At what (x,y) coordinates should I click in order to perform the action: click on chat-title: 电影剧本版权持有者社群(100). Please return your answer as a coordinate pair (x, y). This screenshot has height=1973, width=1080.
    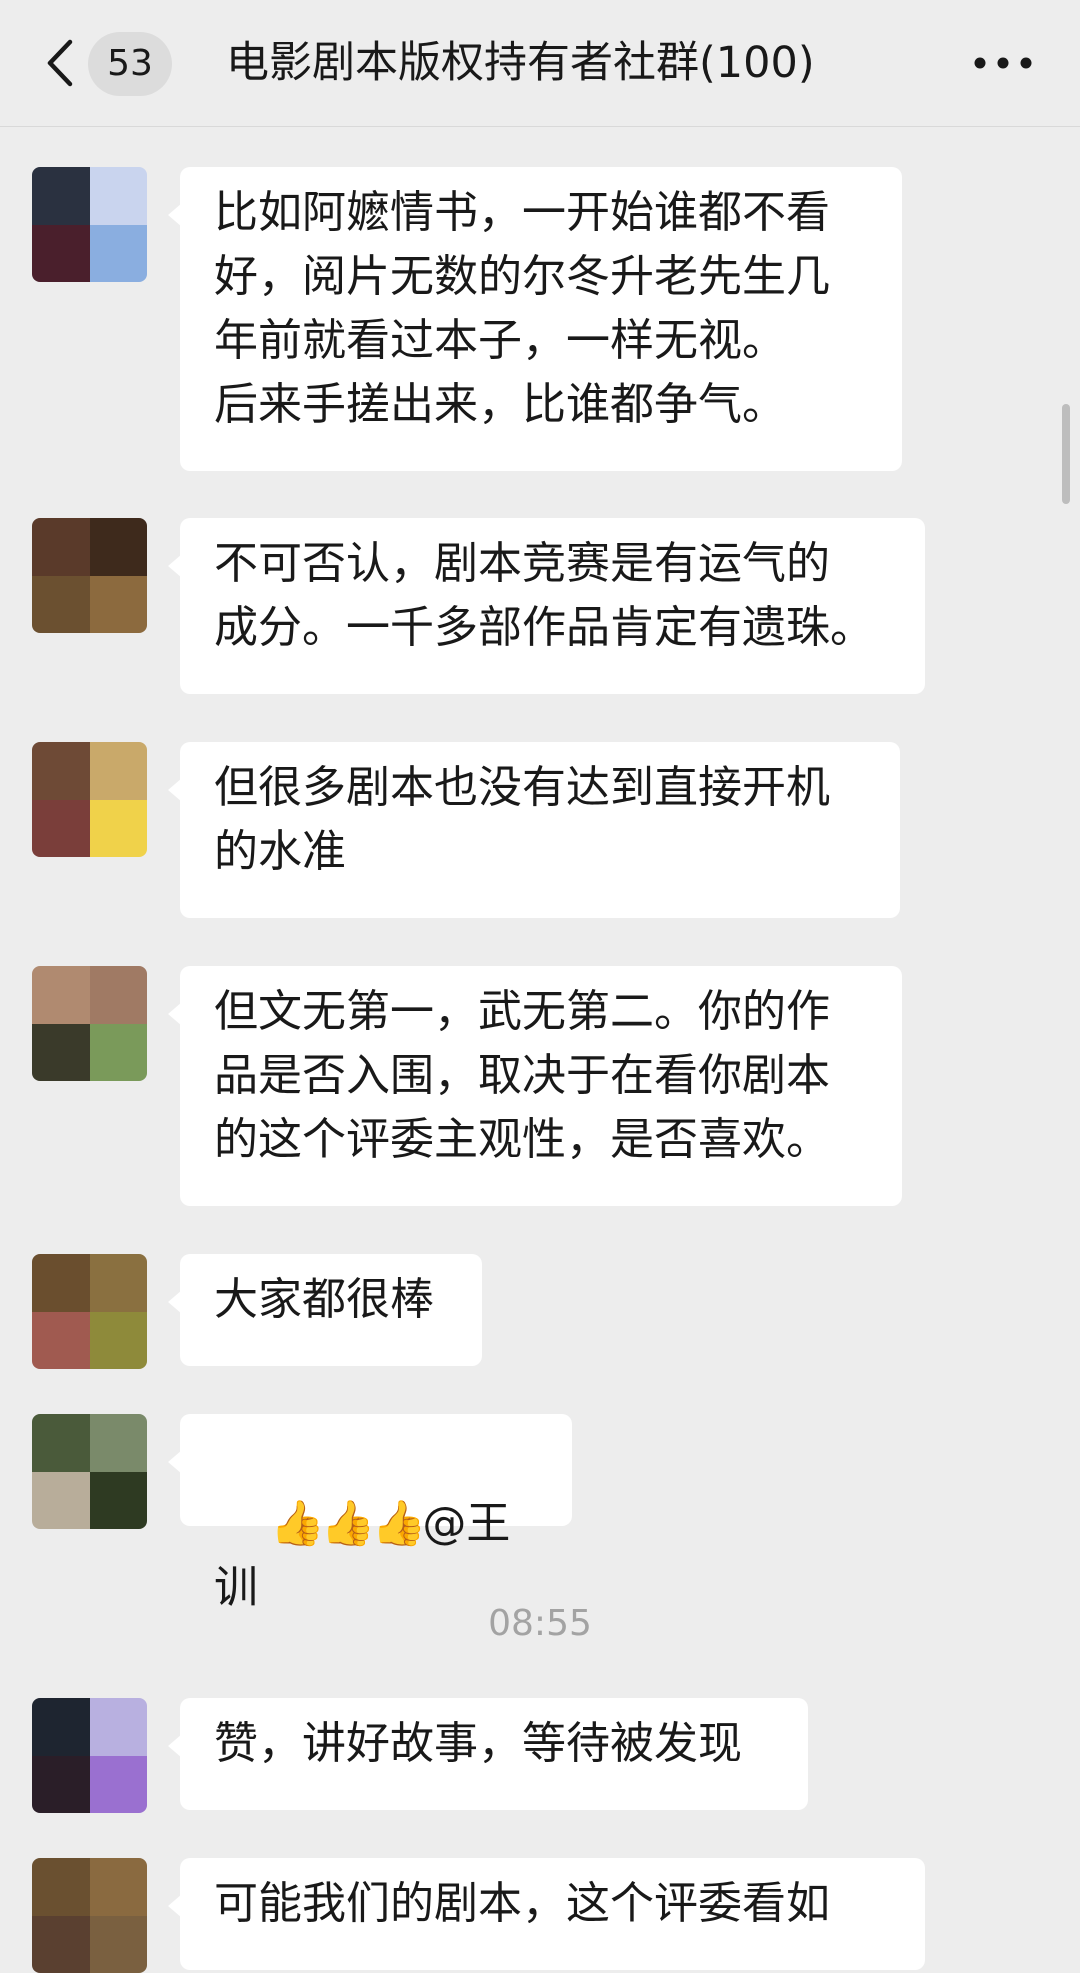
    Looking at the image, I should click on (520, 63).